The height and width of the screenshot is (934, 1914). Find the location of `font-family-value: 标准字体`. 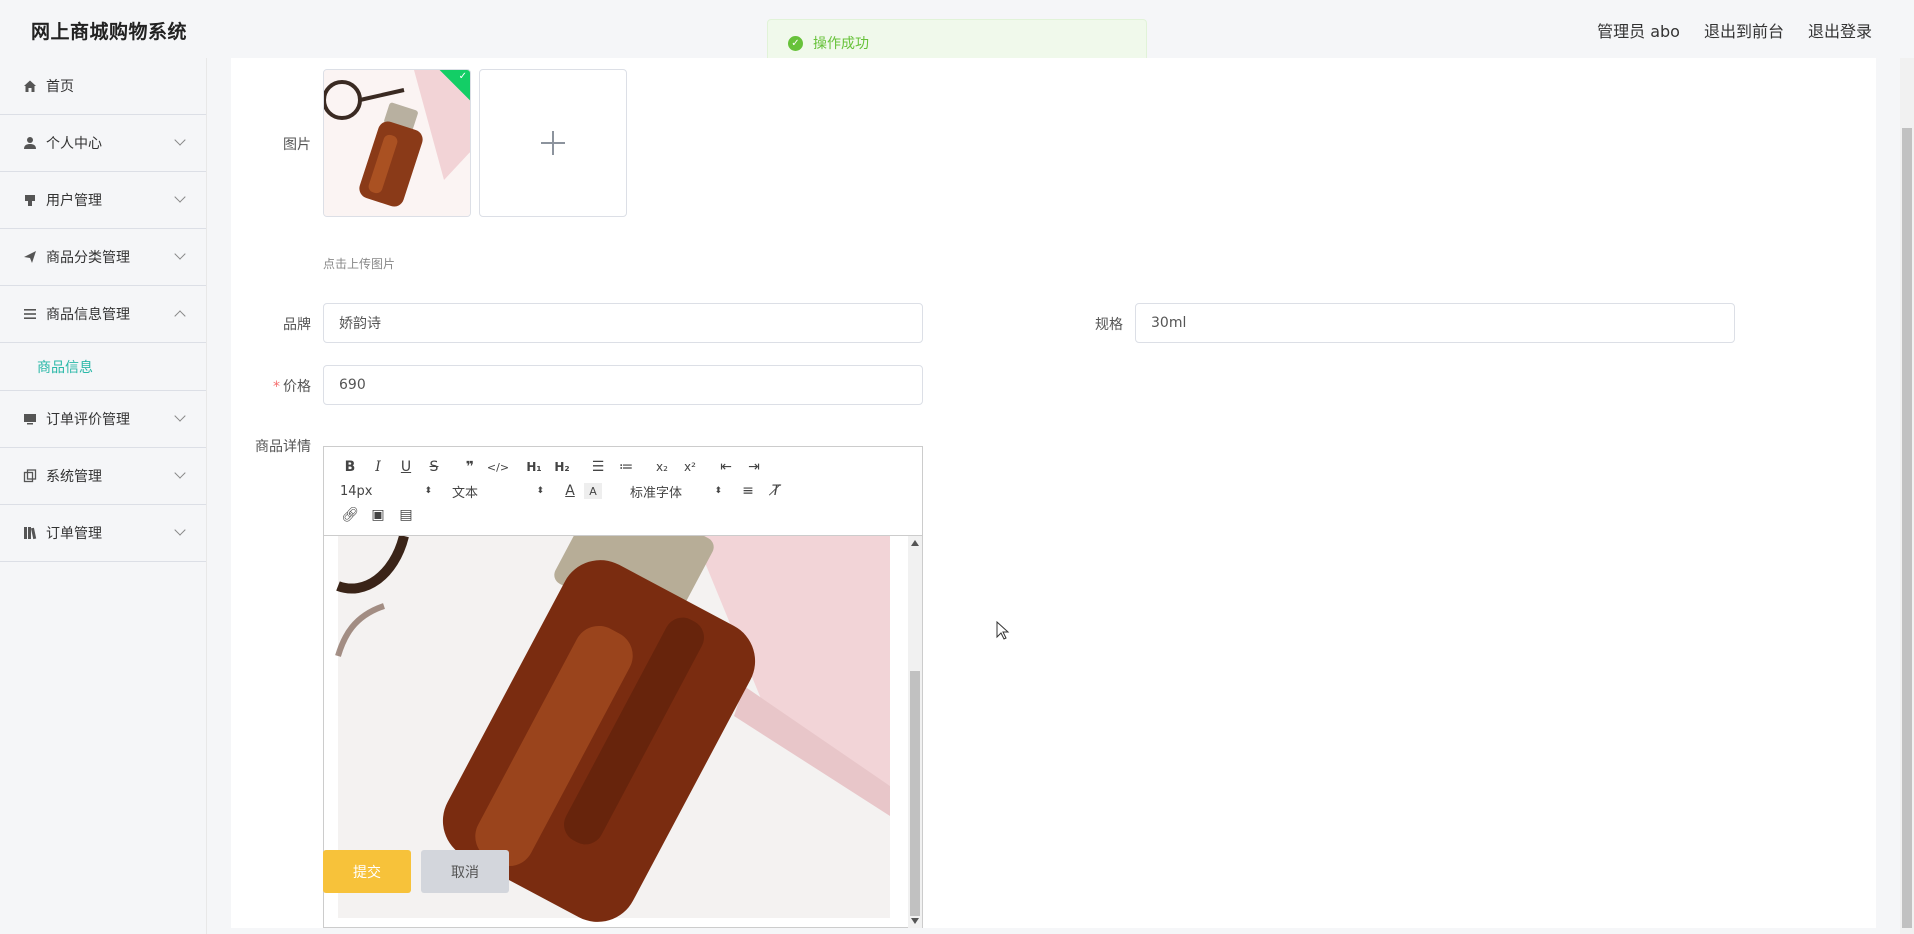

font-family-value: 标准字体 is located at coordinates (656, 493).